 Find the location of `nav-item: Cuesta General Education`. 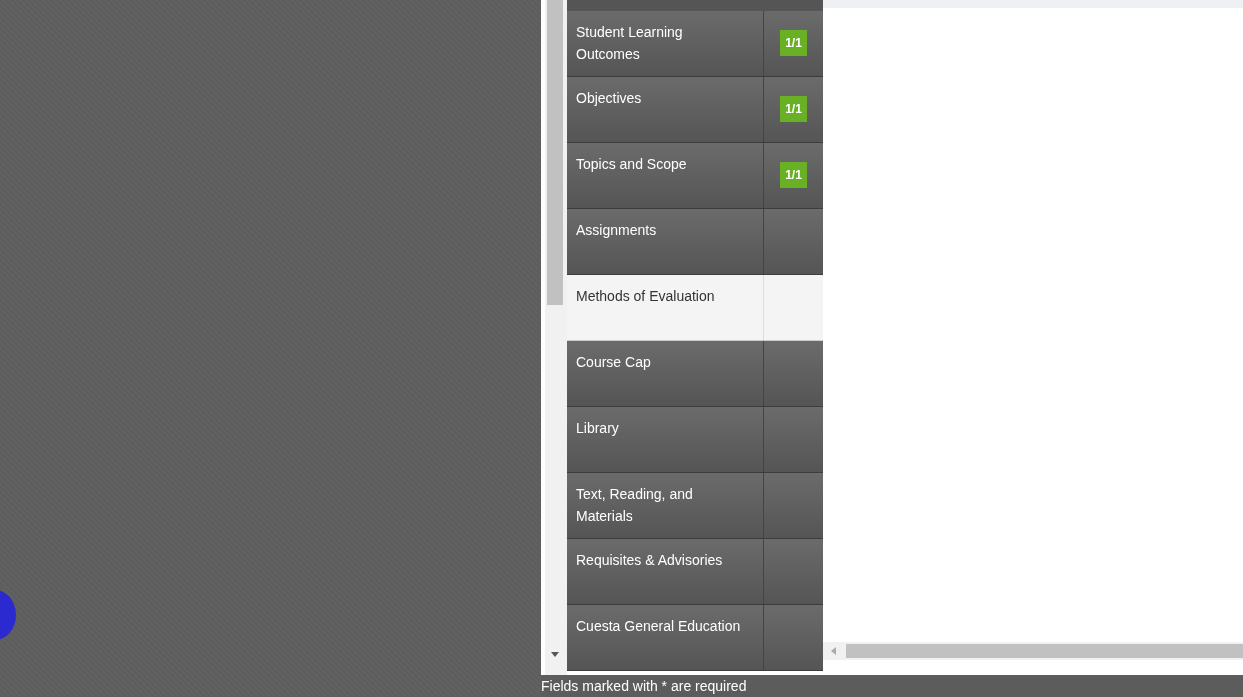

nav-item: Cuesta General Education is located at coordinates (695, 638).